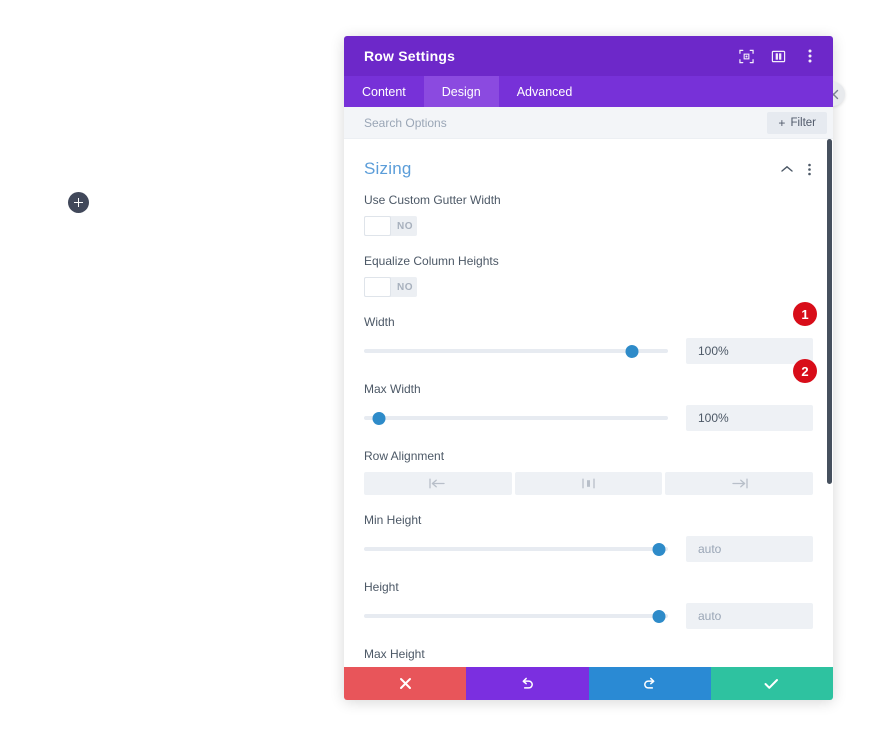 The image size is (880, 746). I want to click on undo-button, so click(527, 683).